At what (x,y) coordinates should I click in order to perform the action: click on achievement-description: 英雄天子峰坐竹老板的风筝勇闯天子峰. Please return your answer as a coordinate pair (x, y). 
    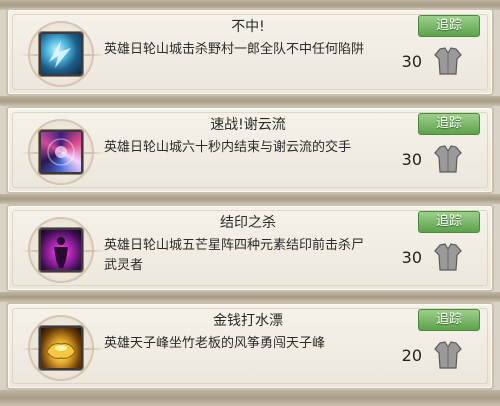
    Looking at the image, I should click on (215, 343).